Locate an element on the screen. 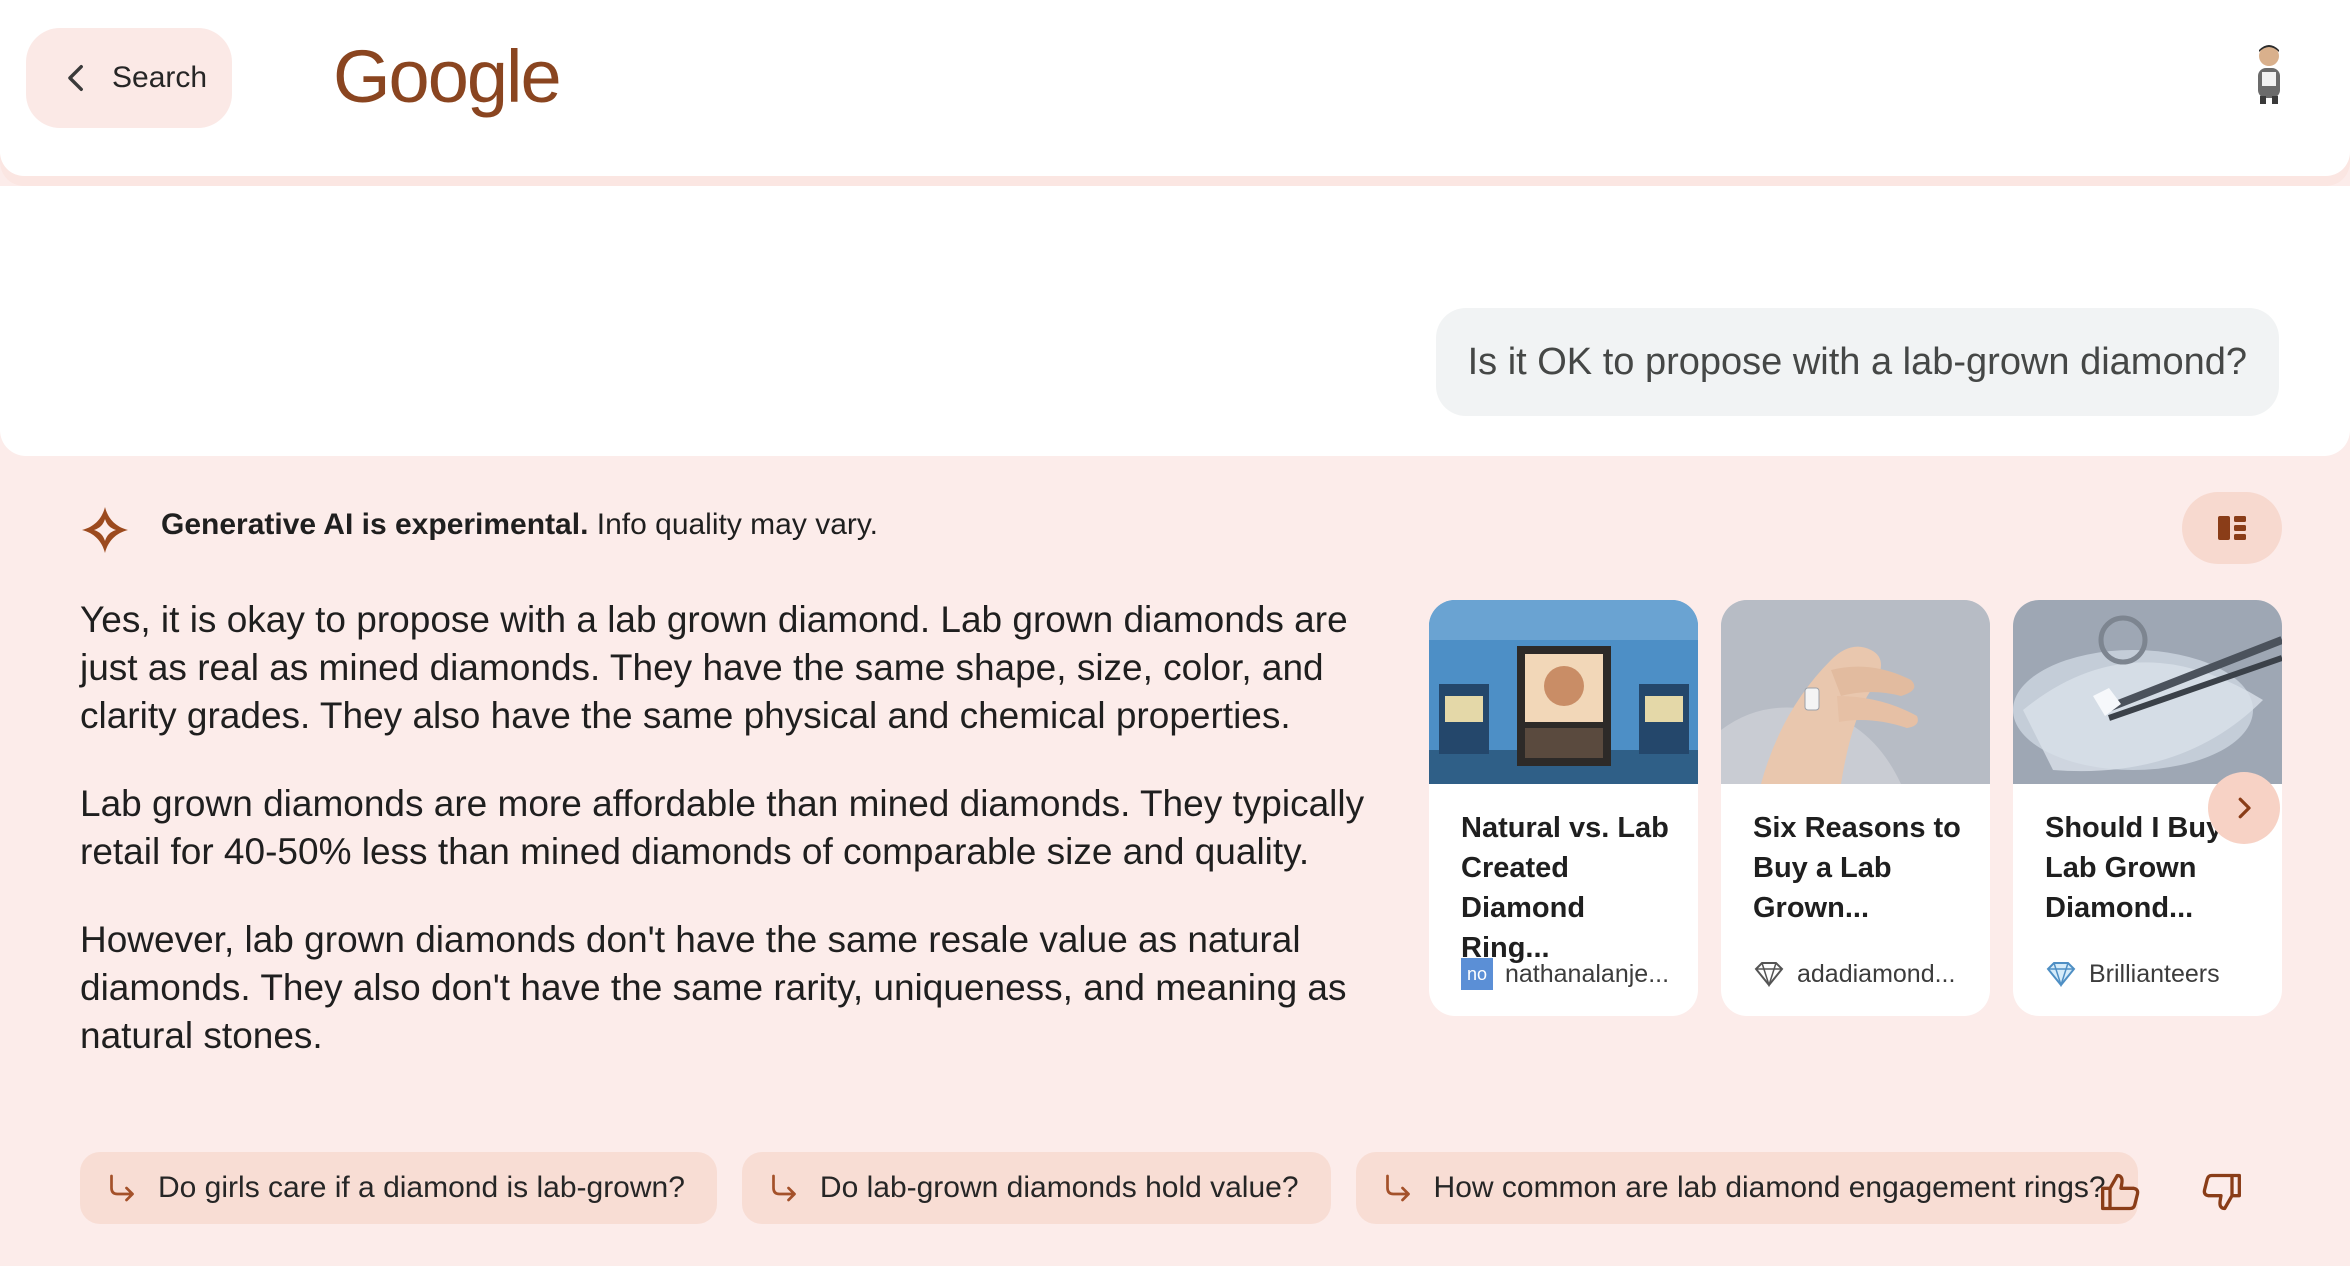 The height and width of the screenshot is (1266, 2350). google-logo: Google is located at coordinates (447, 76).